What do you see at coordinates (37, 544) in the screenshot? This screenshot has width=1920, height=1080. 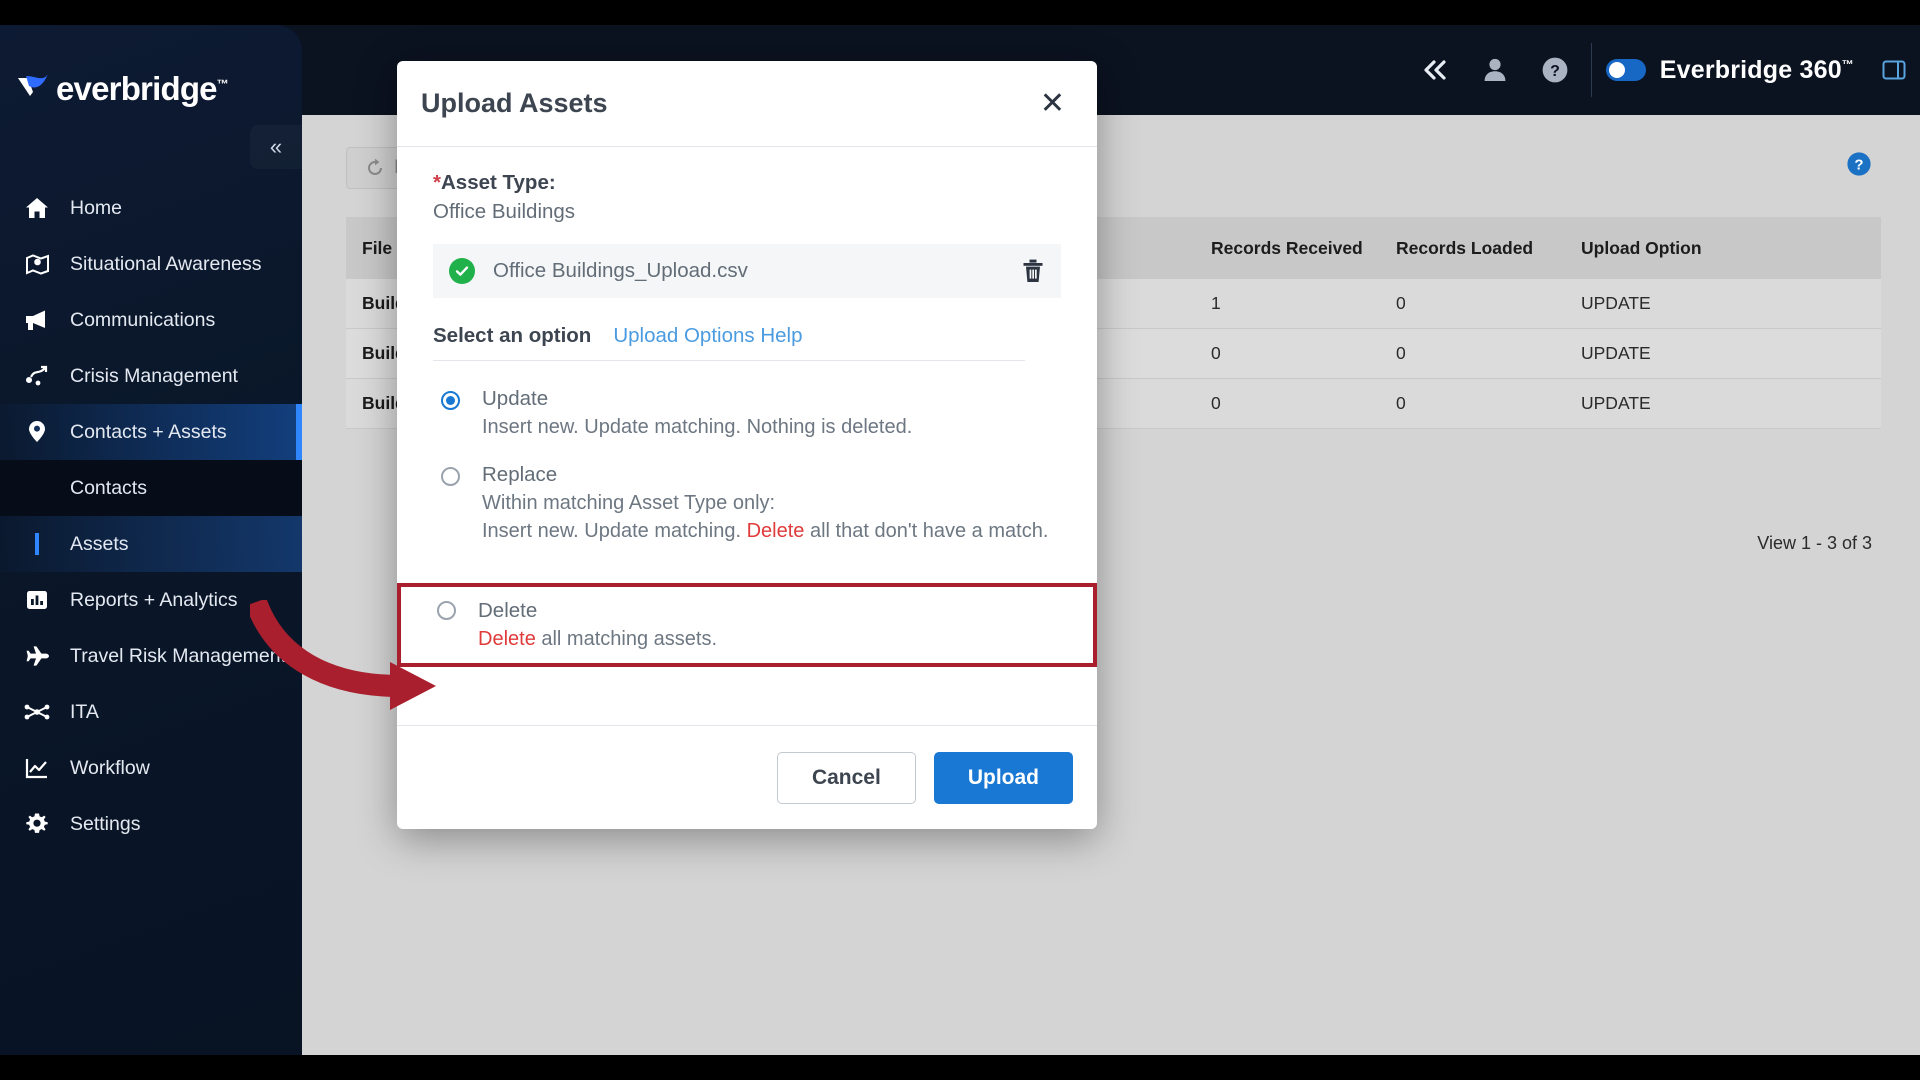 I see `sub-item-marker` at bounding box center [37, 544].